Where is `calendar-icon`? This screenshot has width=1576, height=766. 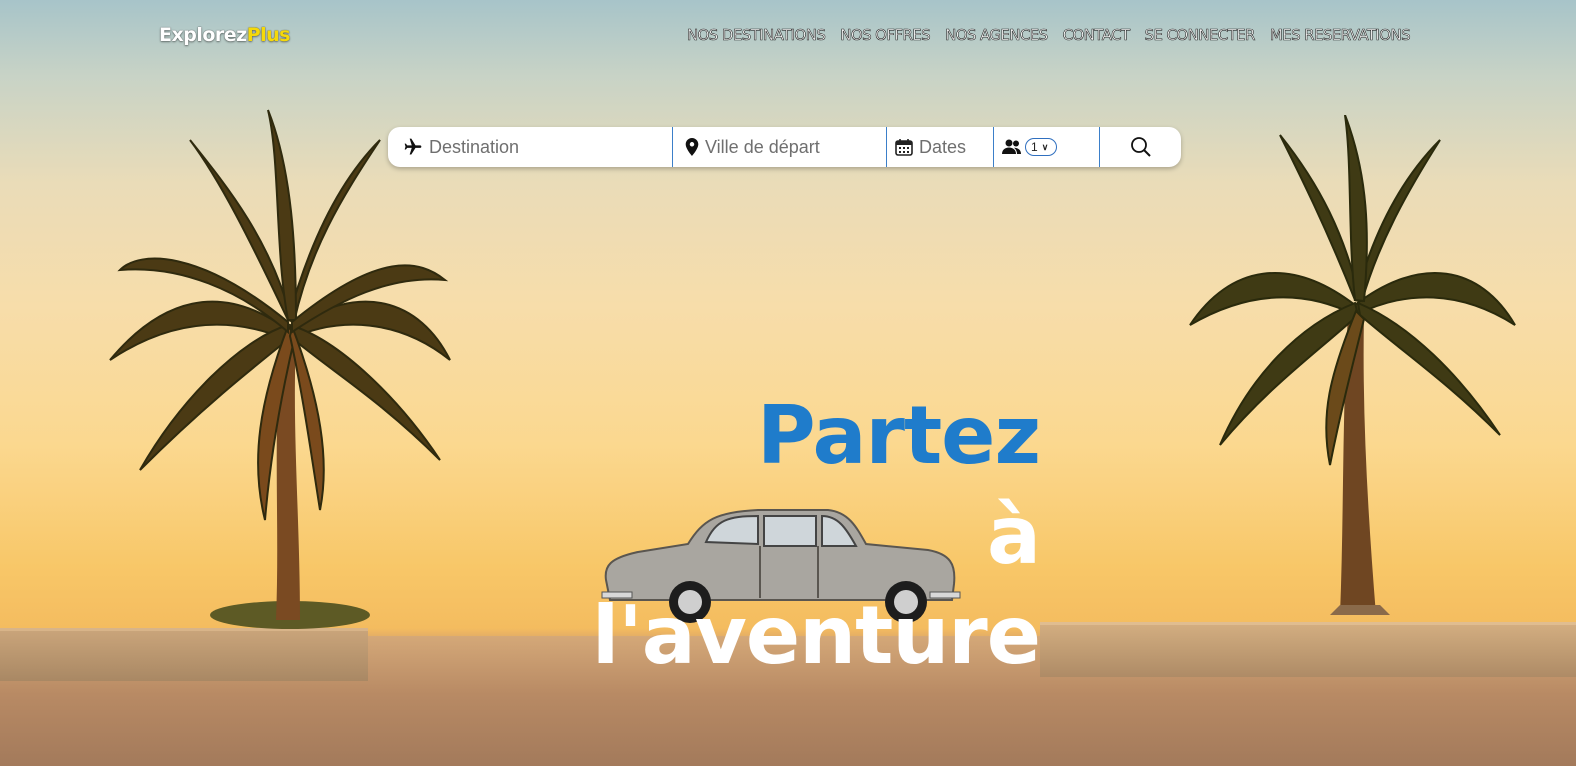
calendar-icon is located at coordinates (904, 147).